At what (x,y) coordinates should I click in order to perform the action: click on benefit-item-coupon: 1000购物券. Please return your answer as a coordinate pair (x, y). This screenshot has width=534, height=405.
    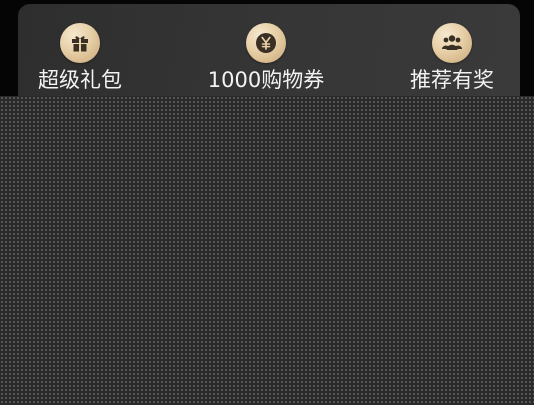
    Looking at the image, I should click on (266, 48).